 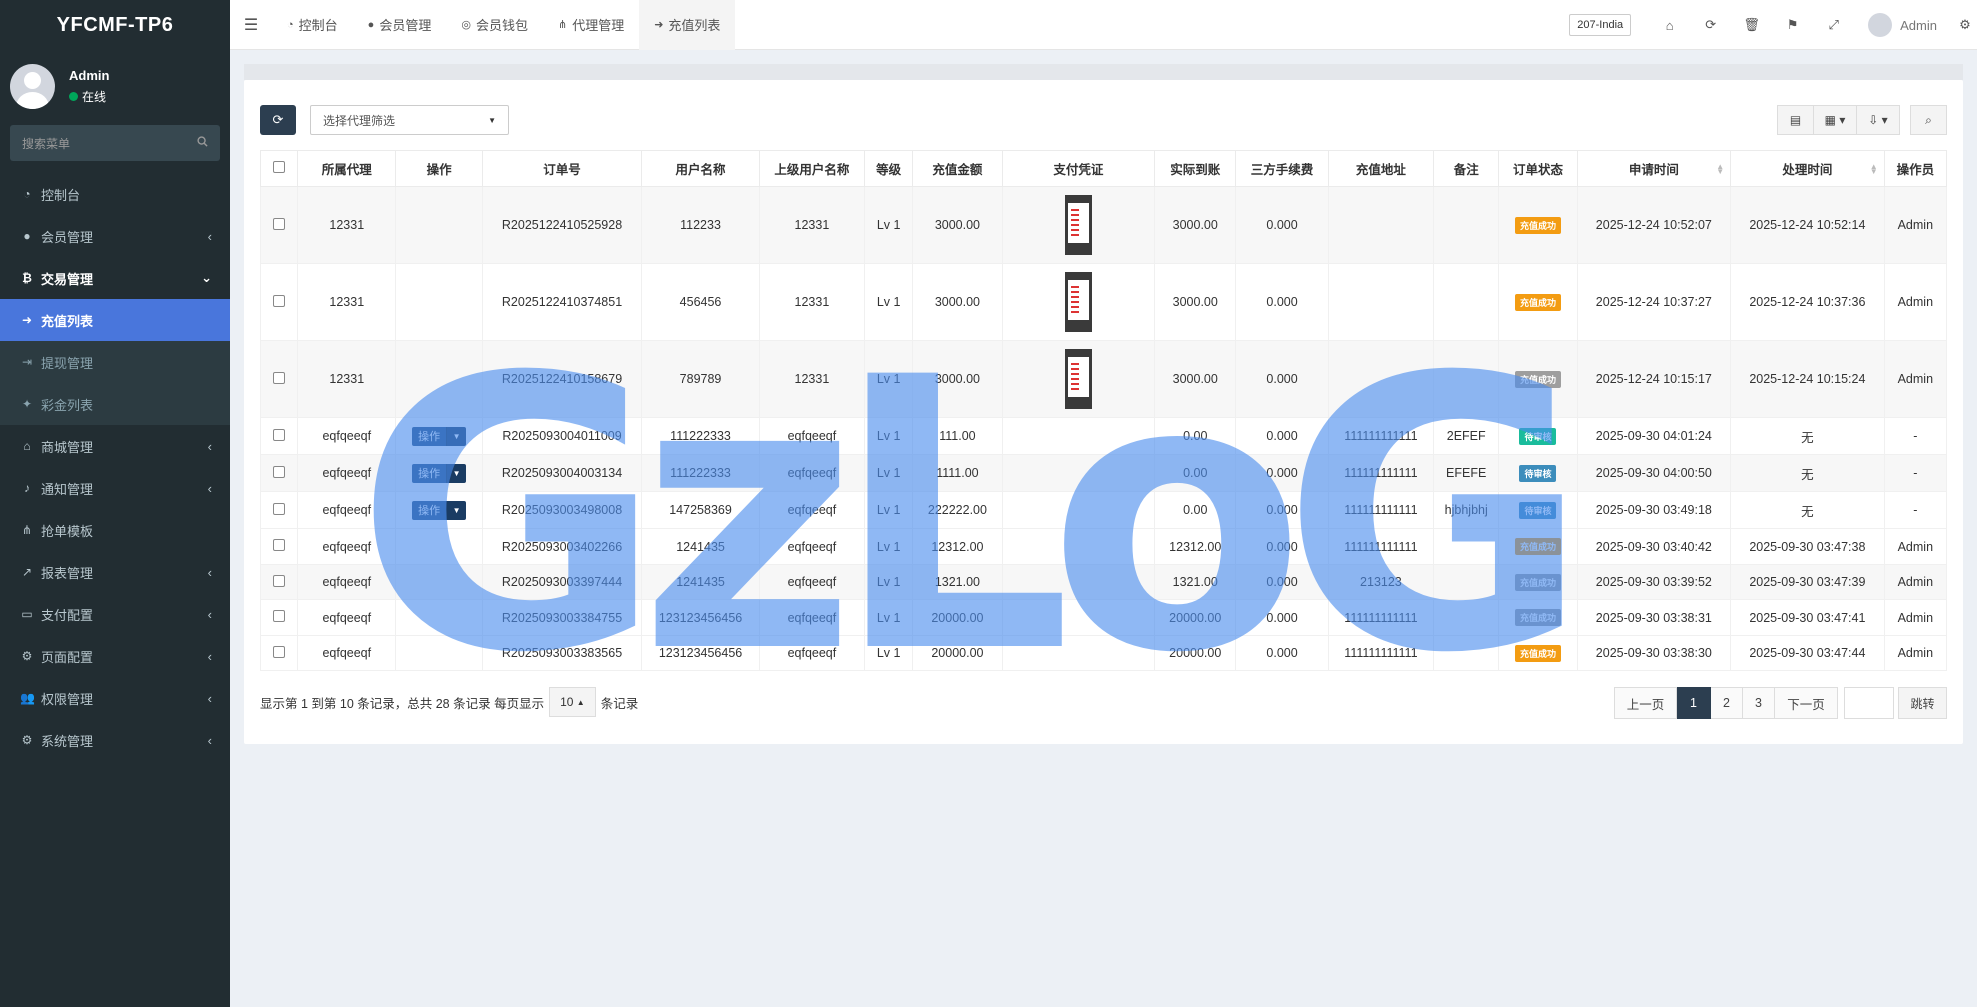 I want to click on export-button: ⇩ ▾, so click(x=1878, y=120).